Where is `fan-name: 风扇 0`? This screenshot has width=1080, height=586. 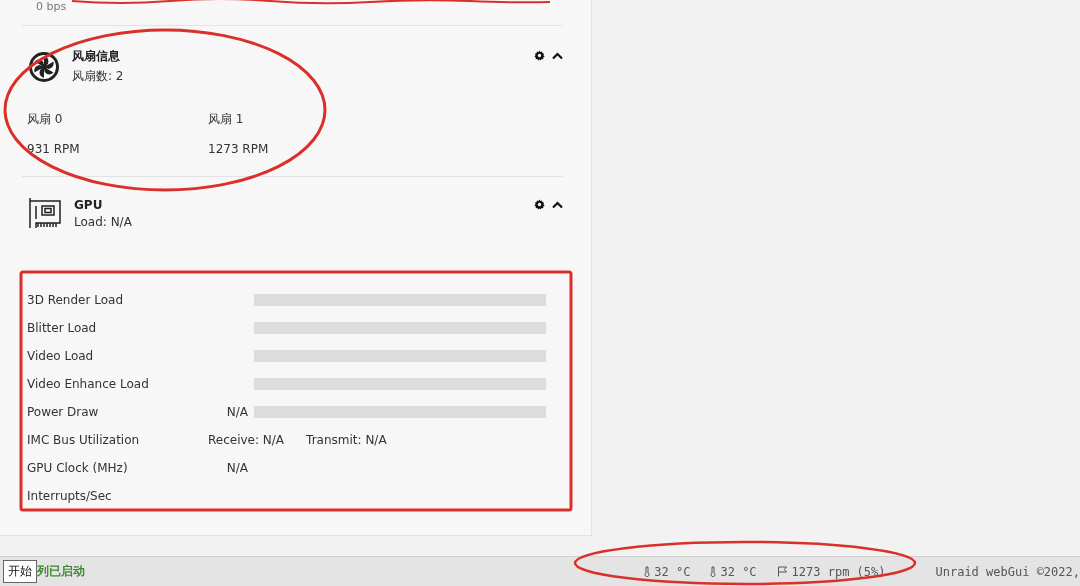 fan-name: 风扇 0 is located at coordinates (45, 119).